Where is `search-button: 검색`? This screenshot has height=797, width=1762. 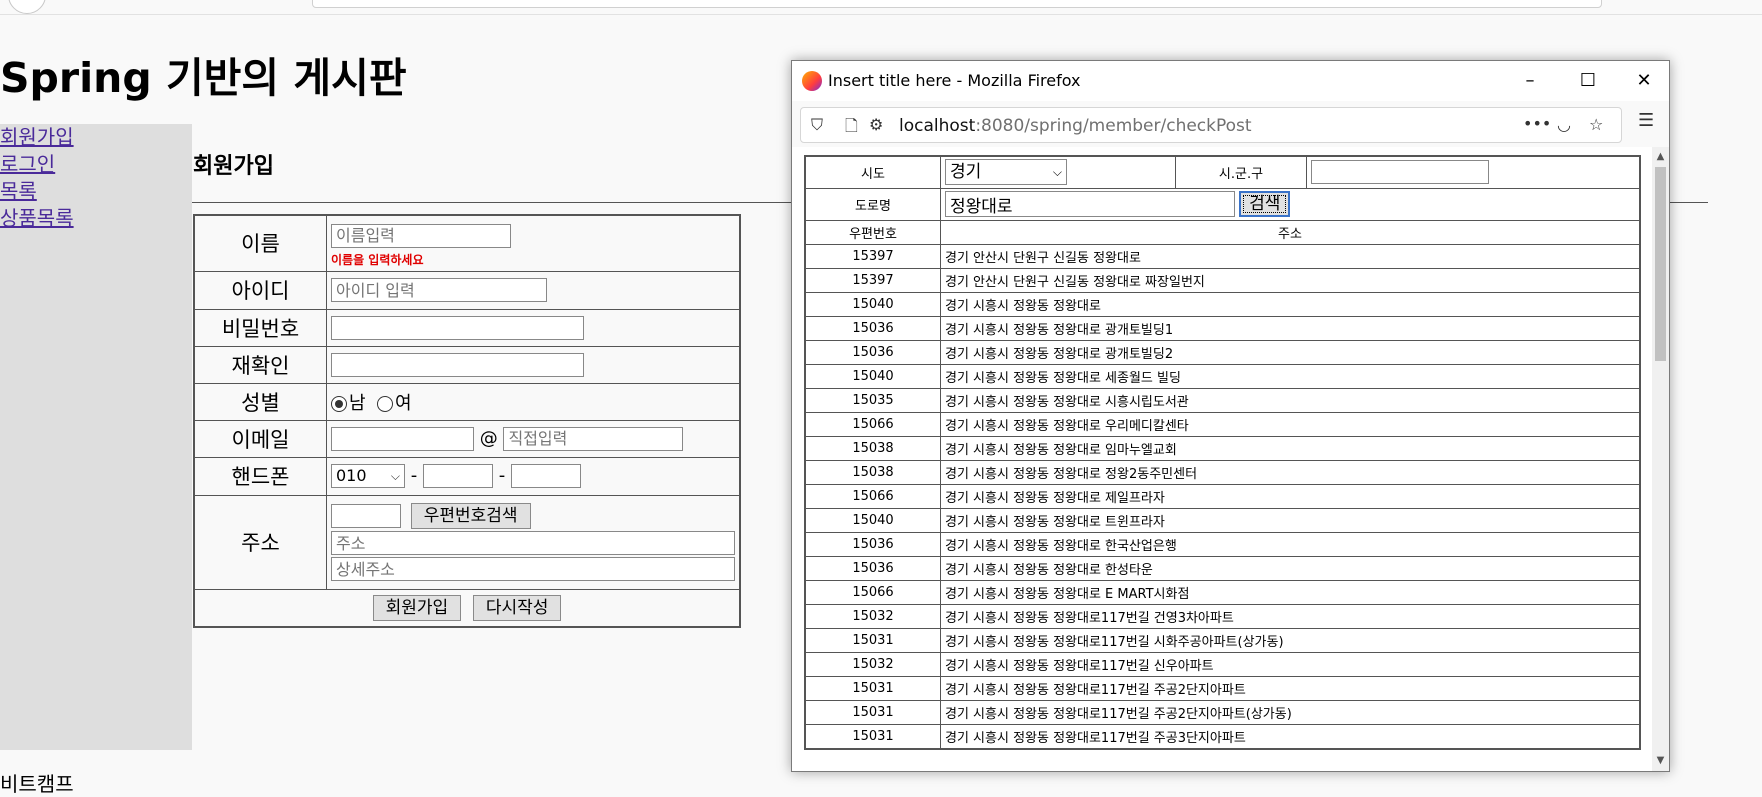
search-button: 검색 is located at coordinates (1265, 204).